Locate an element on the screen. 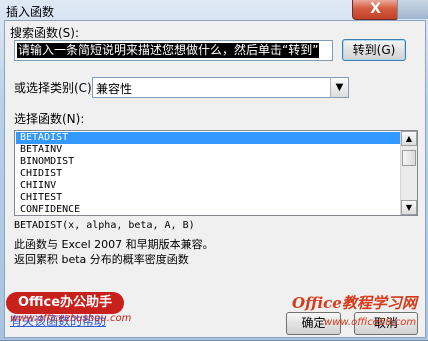 The image size is (428, 341). list-item: CHITEST is located at coordinates (208, 198).